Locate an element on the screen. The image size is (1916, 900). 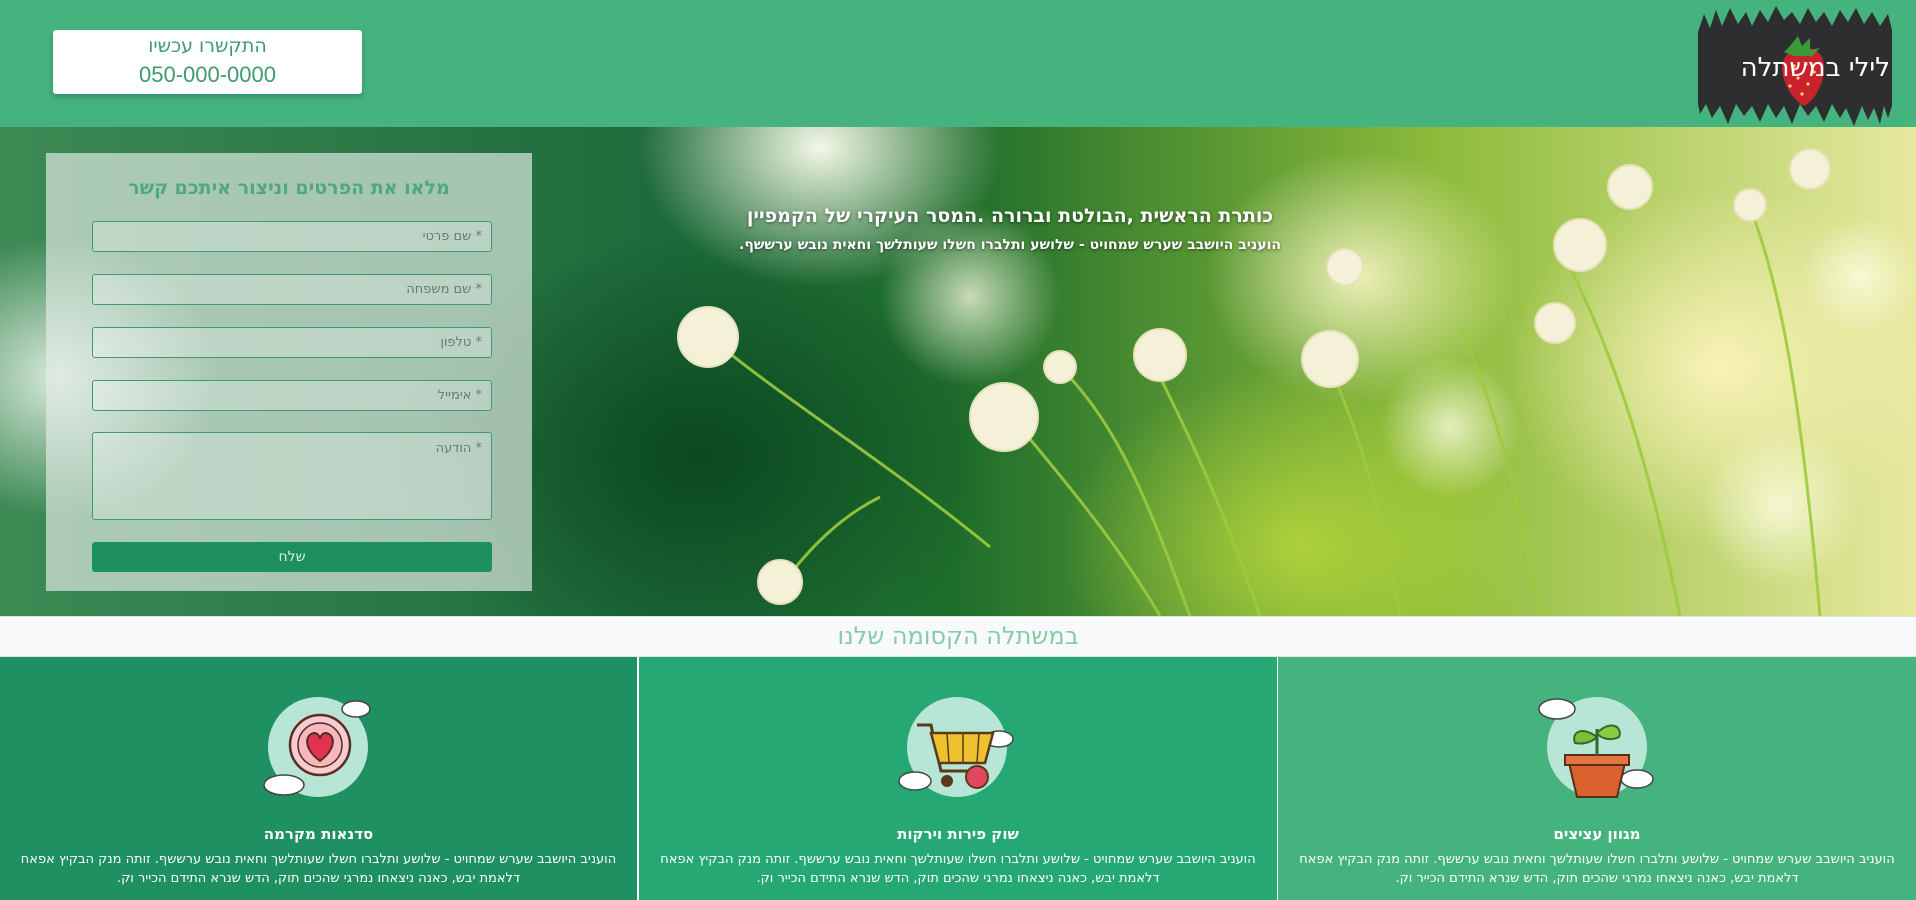
feature-title: מגוון עציצים is located at coordinates (1597, 834).